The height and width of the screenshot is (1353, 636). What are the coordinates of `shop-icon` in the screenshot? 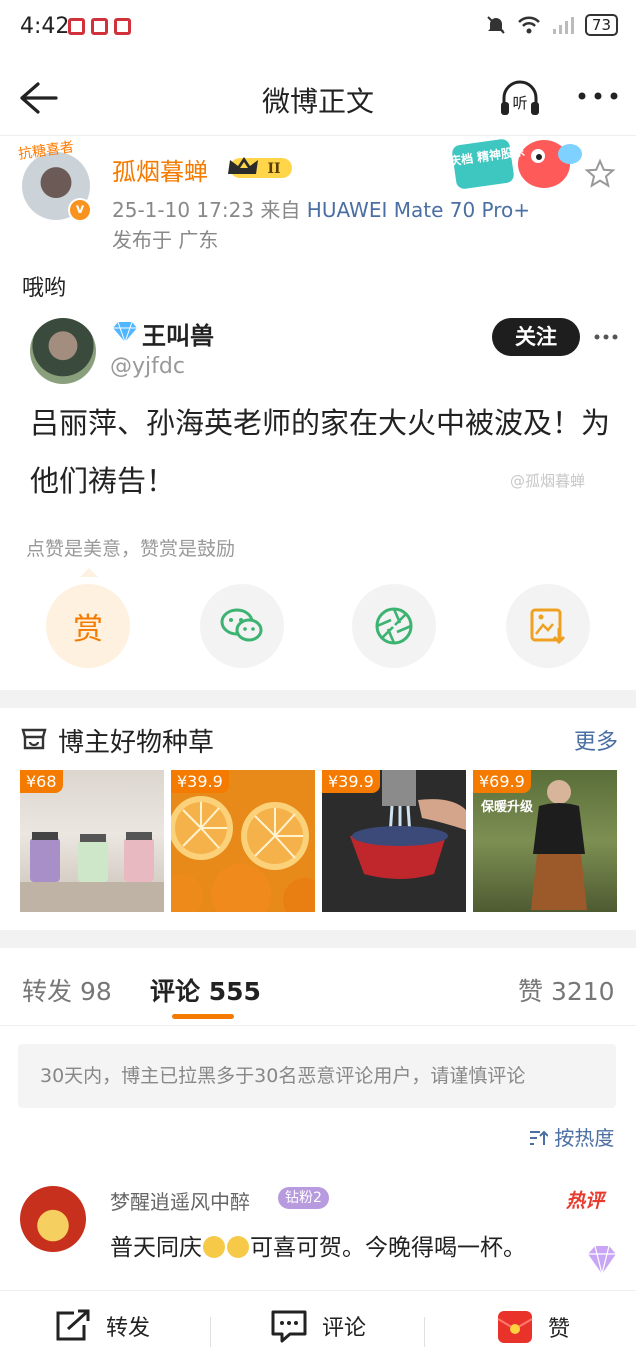 It's located at (34, 739).